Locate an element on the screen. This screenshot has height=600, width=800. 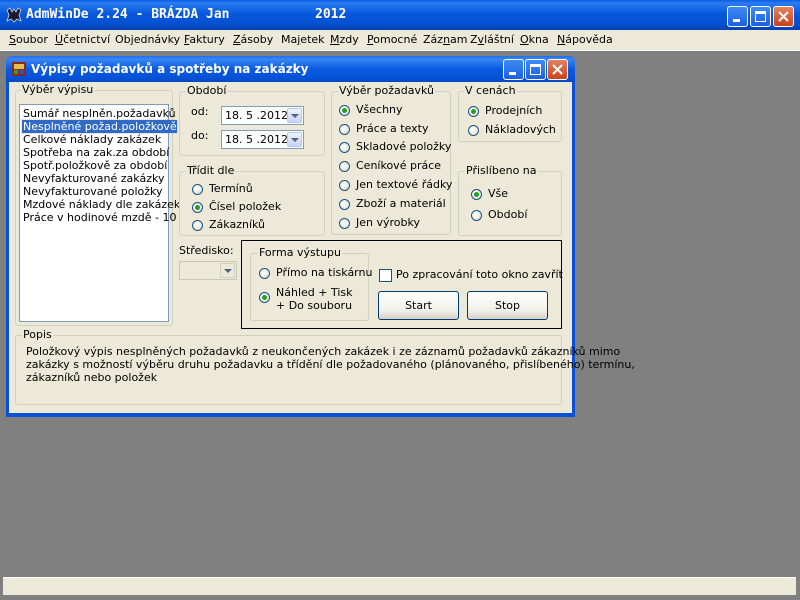
prisl-group is located at coordinates (510, 203).